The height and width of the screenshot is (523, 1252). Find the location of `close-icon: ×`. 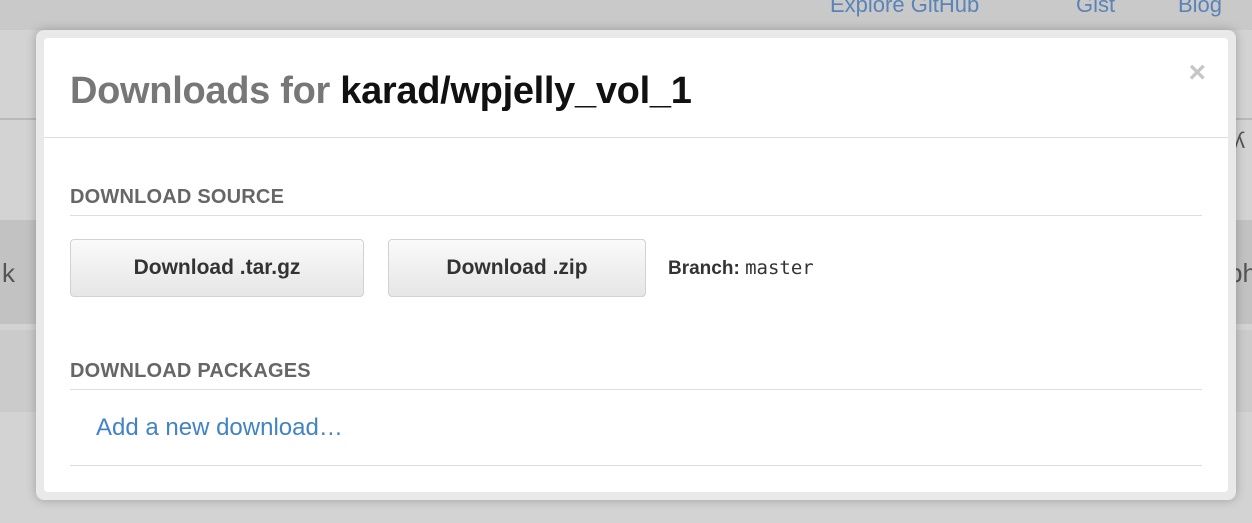

close-icon: × is located at coordinates (1197, 73).